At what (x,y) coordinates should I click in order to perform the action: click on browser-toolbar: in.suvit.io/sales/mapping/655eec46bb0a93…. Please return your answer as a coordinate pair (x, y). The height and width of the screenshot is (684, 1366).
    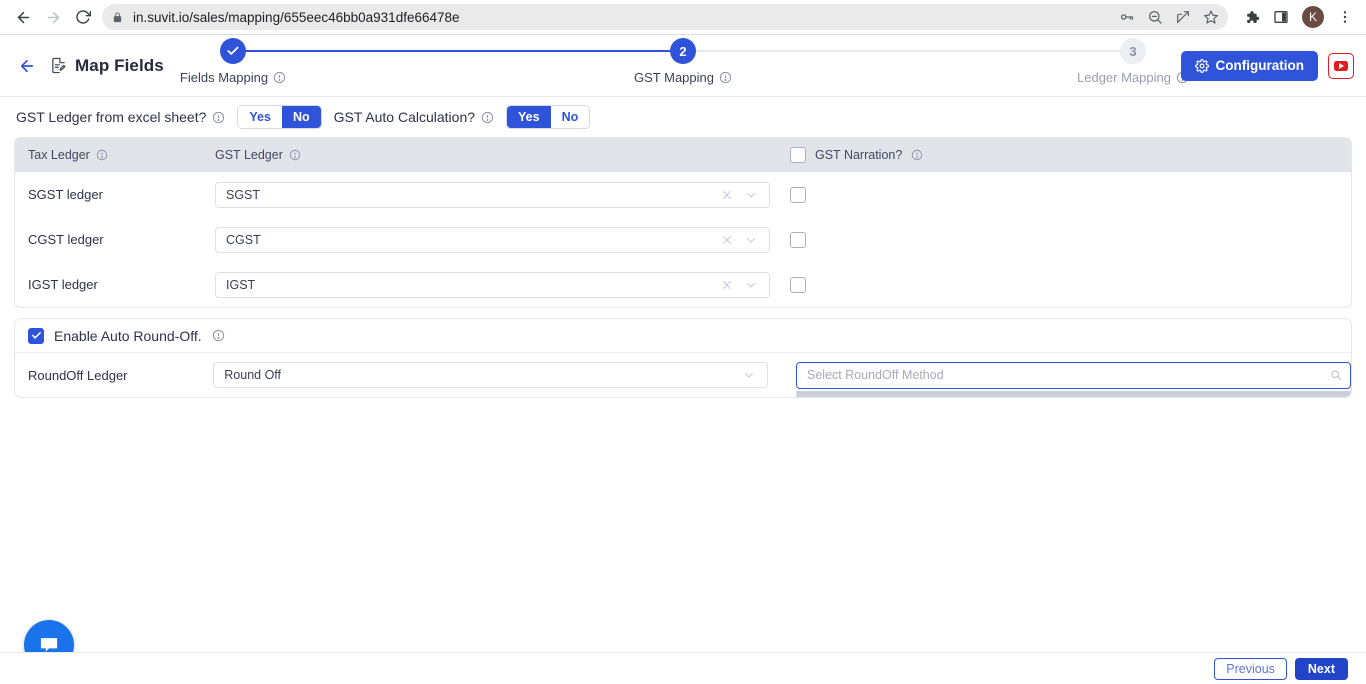
    Looking at the image, I should click on (683, 17).